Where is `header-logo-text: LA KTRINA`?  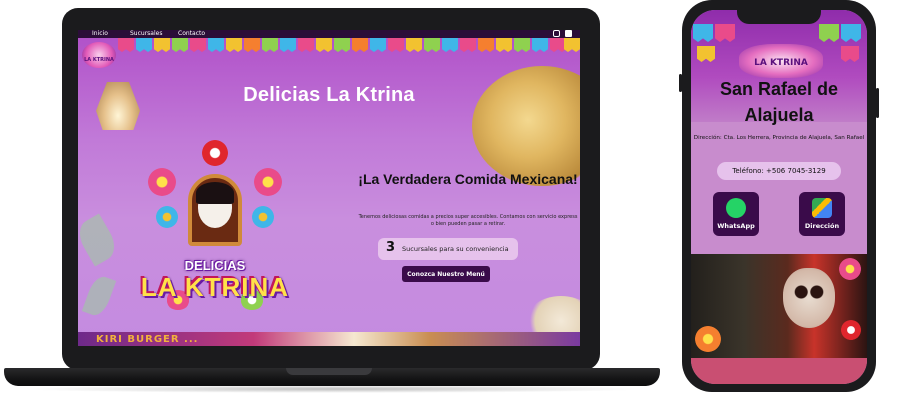 header-logo-text: LA KTRINA is located at coordinates (99, 60).